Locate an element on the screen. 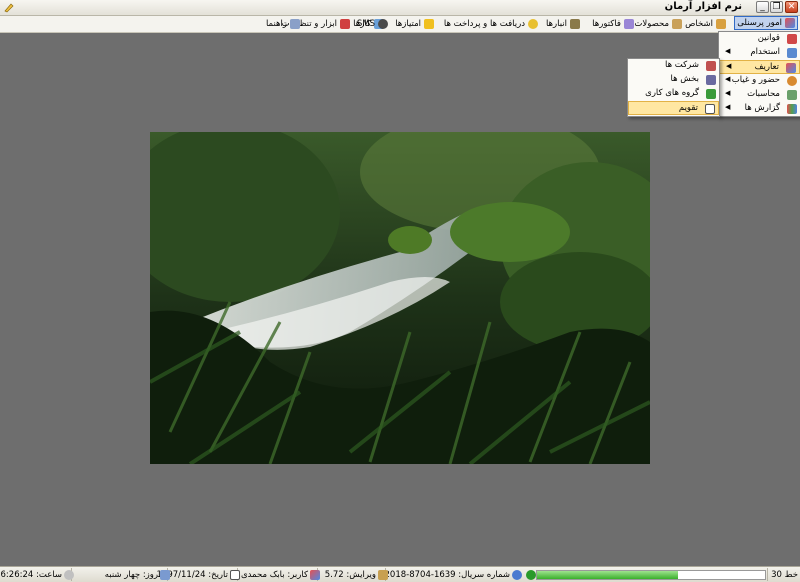 The height and width of the screenshot is (582, 800). calculator-icon is located at coordinates (792, 95).